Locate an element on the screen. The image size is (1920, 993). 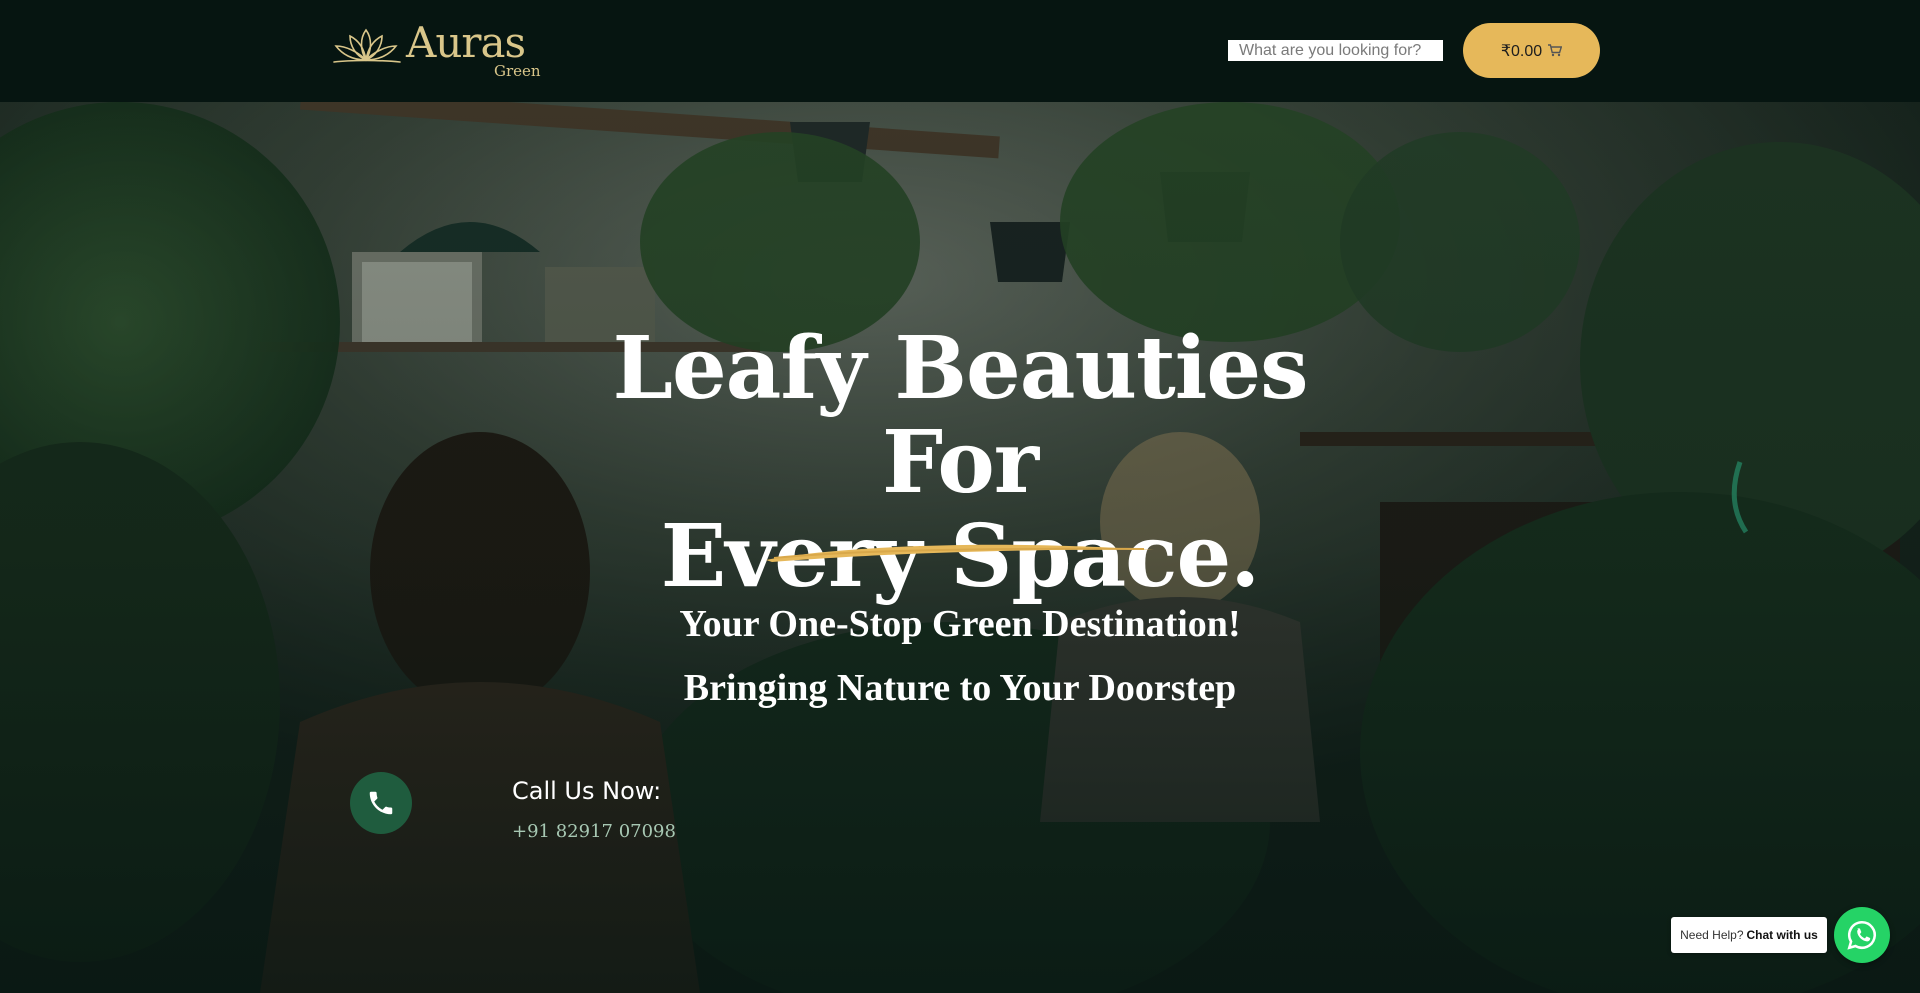
chat-help-text: Need Help? is located at coordinates (1712, 935).